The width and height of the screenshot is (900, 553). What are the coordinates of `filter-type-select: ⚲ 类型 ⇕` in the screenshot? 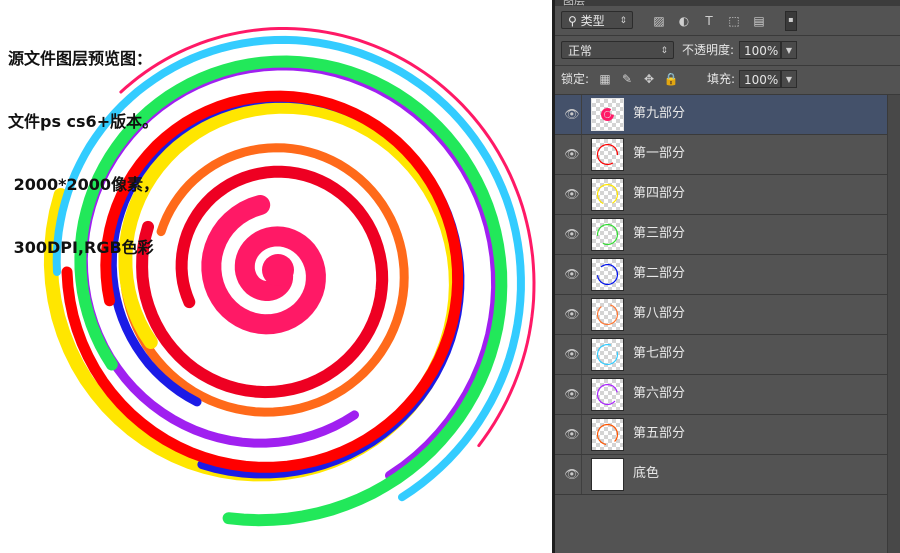 It's located at (597, 20).